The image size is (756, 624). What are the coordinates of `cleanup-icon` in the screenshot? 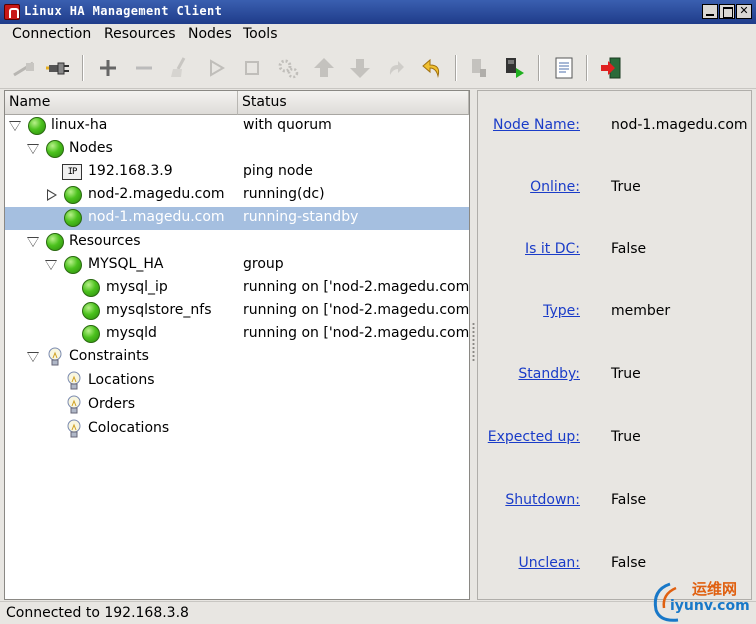 It's located at (180, 68).